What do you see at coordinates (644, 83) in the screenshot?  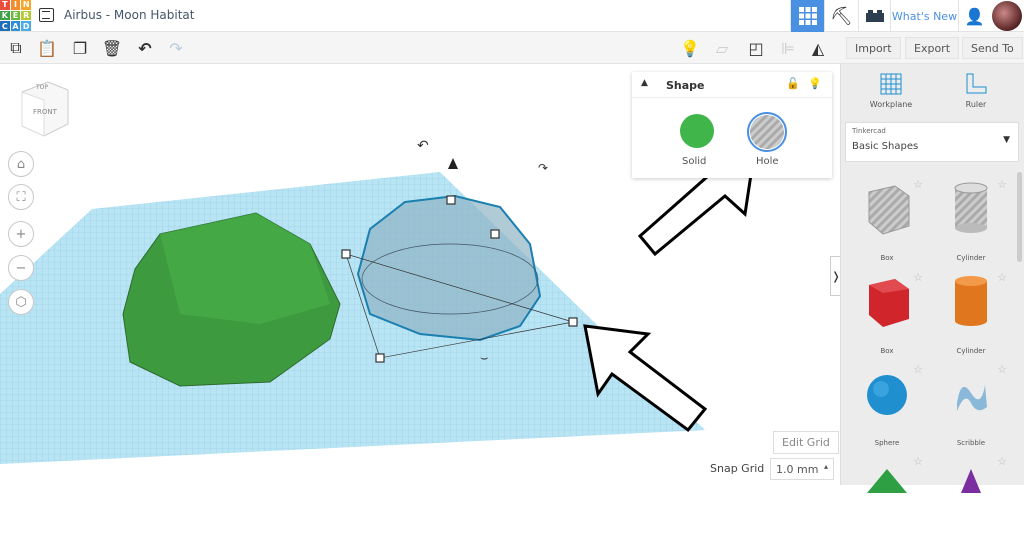 I see `collapse-icon: ▲` at bounding box center [644, 83].